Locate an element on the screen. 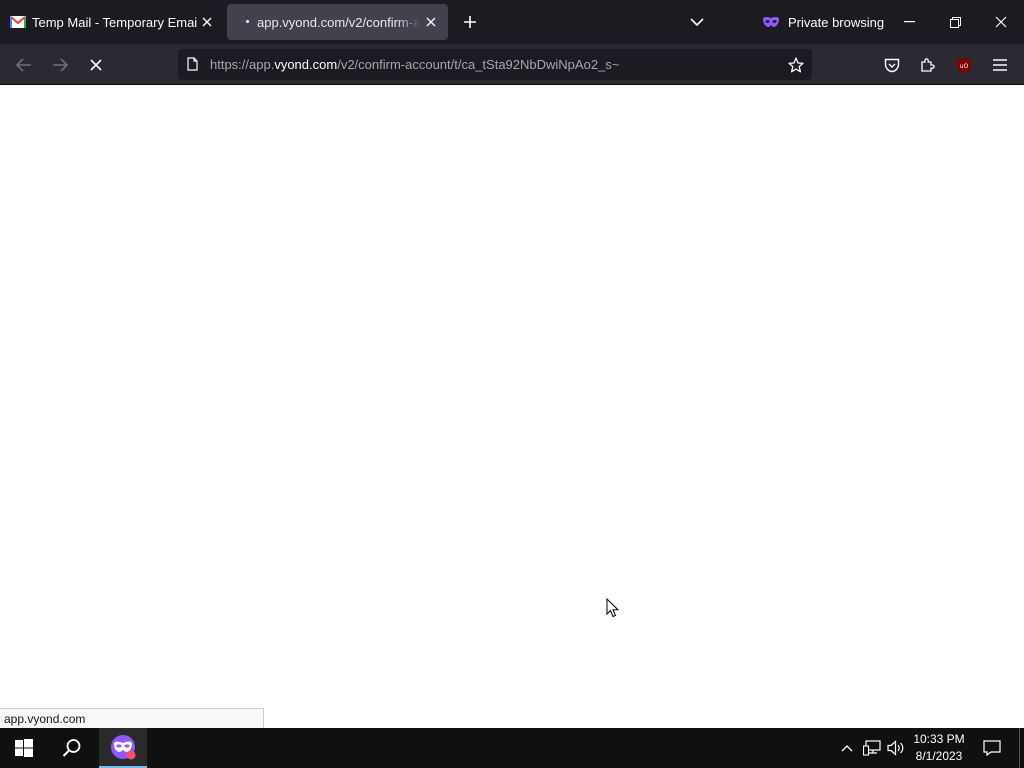 This screenshot has height=768, width=1024. show-hidden-icons-button is located at coordinates (847, 748).